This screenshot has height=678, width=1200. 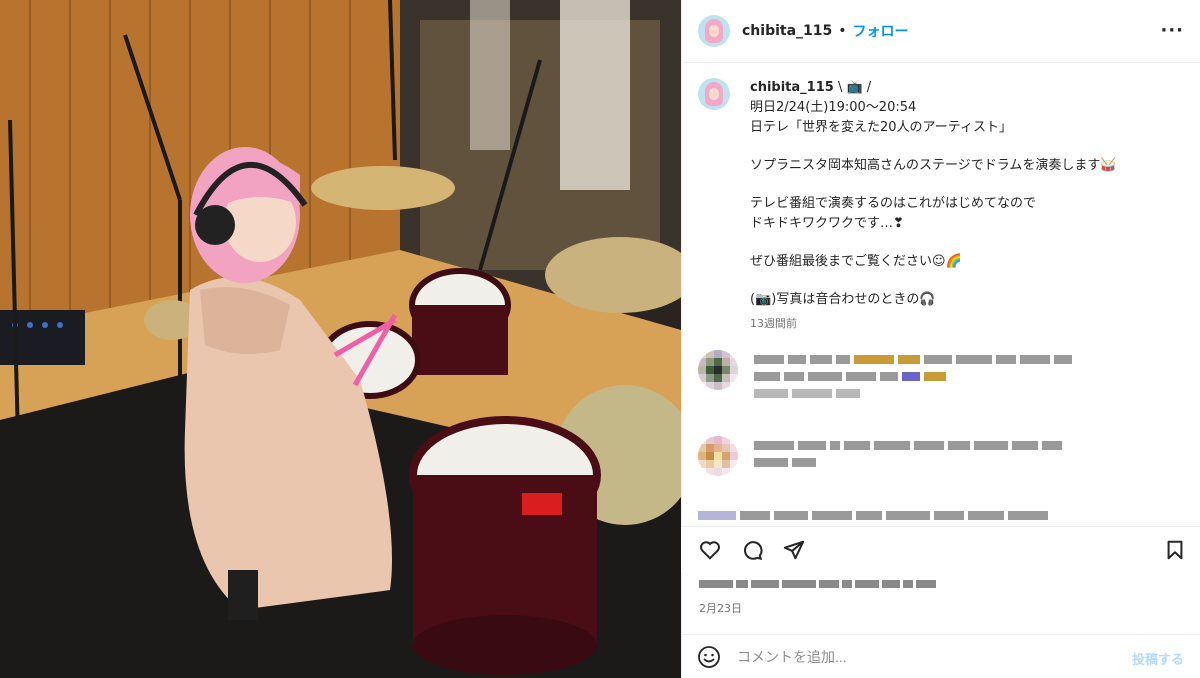 I want to click on bookmark-icon, so click(x=1175, y=550).